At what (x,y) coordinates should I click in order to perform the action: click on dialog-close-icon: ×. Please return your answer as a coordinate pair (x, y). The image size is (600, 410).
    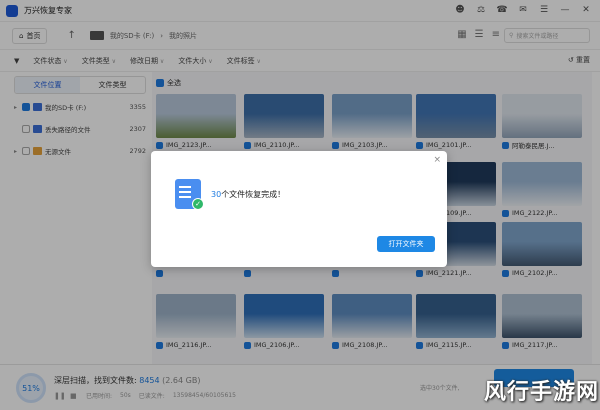
    Looking at the image, I should click on (437, 160).